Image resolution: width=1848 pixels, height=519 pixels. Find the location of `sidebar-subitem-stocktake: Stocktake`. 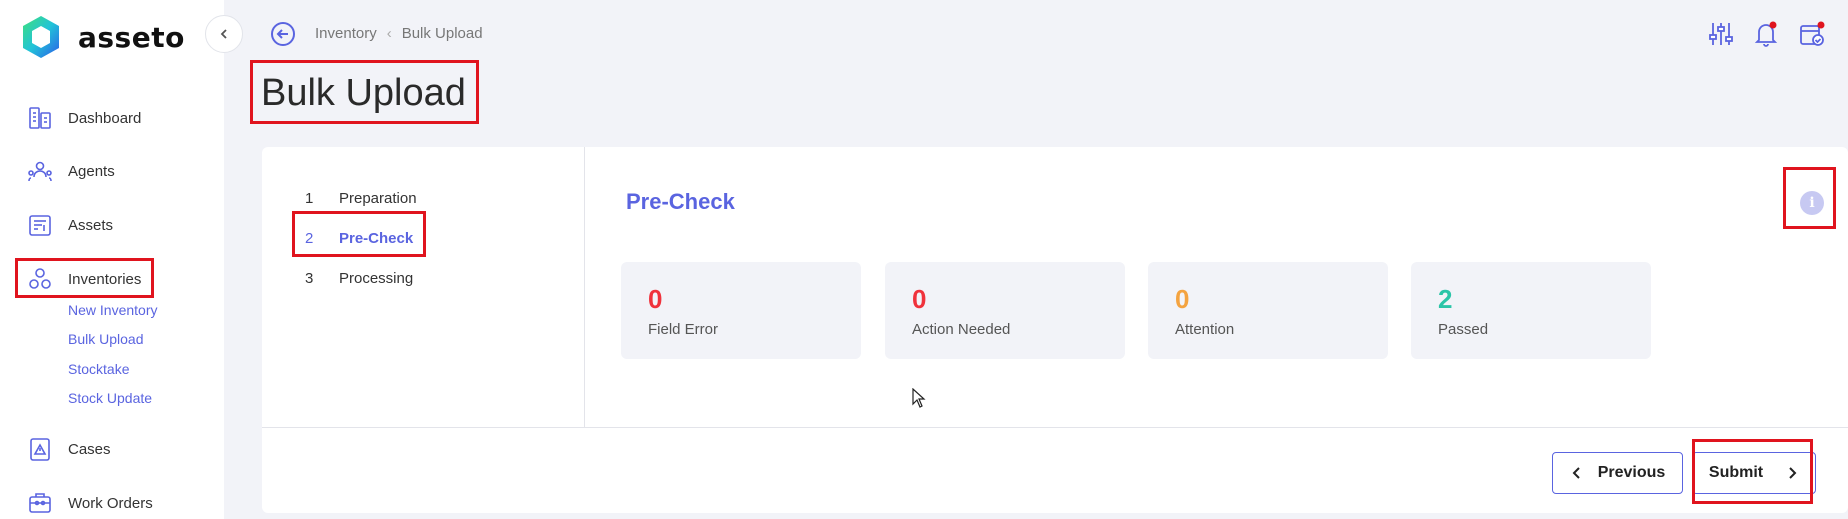

sidebar-subitem-stocktake: Stocktake is located at coordinates (98, 369).